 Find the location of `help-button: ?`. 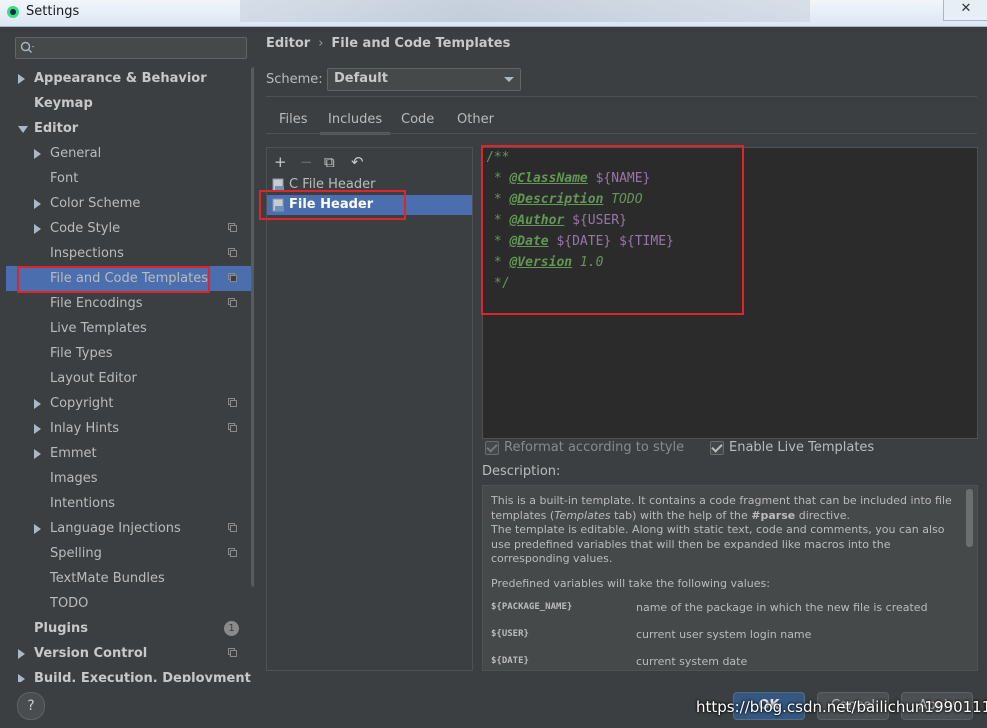

help-button: ? is located at coordinates (31, 706).